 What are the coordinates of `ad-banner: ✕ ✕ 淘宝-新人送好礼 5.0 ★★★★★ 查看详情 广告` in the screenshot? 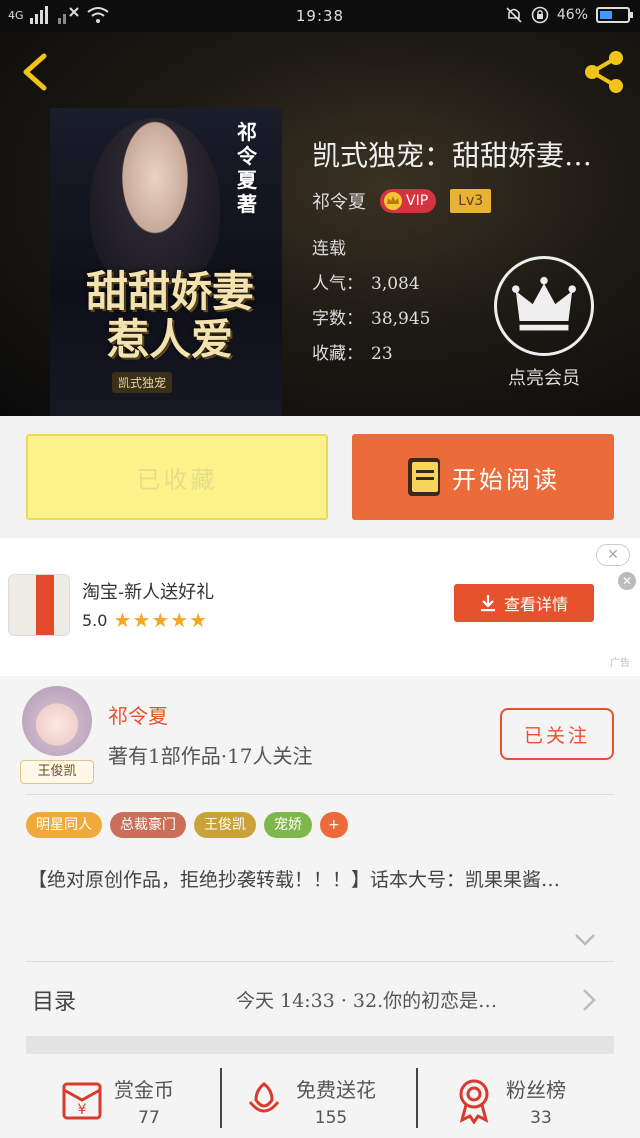 It's located at (320, 607).